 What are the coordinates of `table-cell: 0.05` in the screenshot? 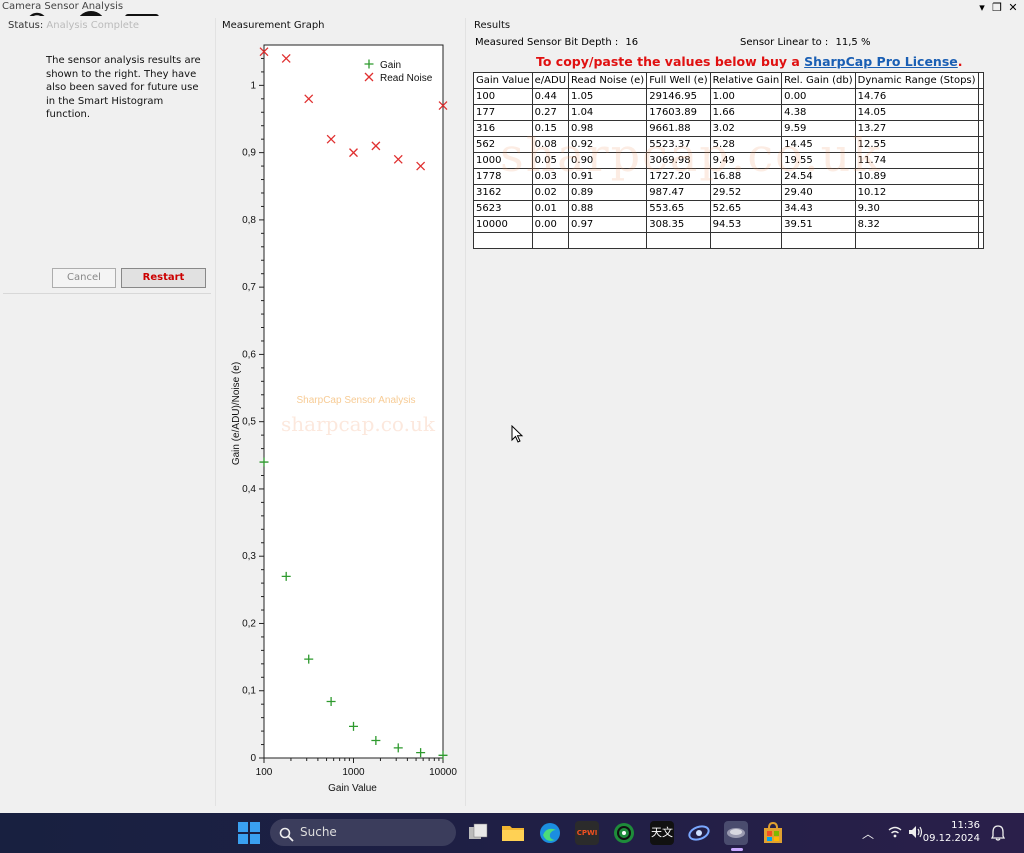 It's located at (550, 160).